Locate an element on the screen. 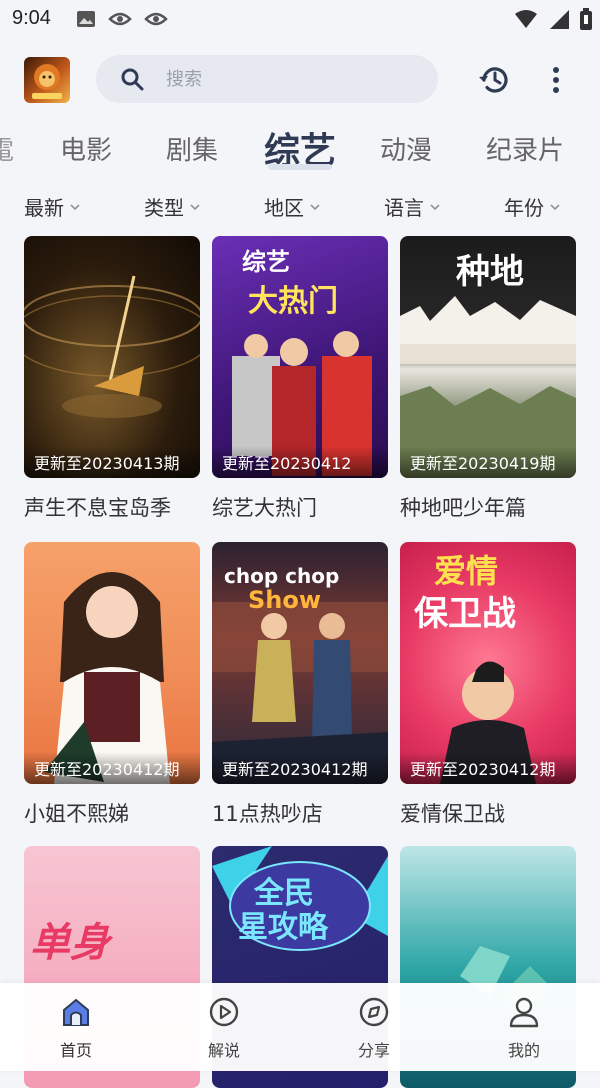 Image resolution: width=600 pixels, height=1088 pixels. filter-label: 地区 is located at coordinates (284, 208).